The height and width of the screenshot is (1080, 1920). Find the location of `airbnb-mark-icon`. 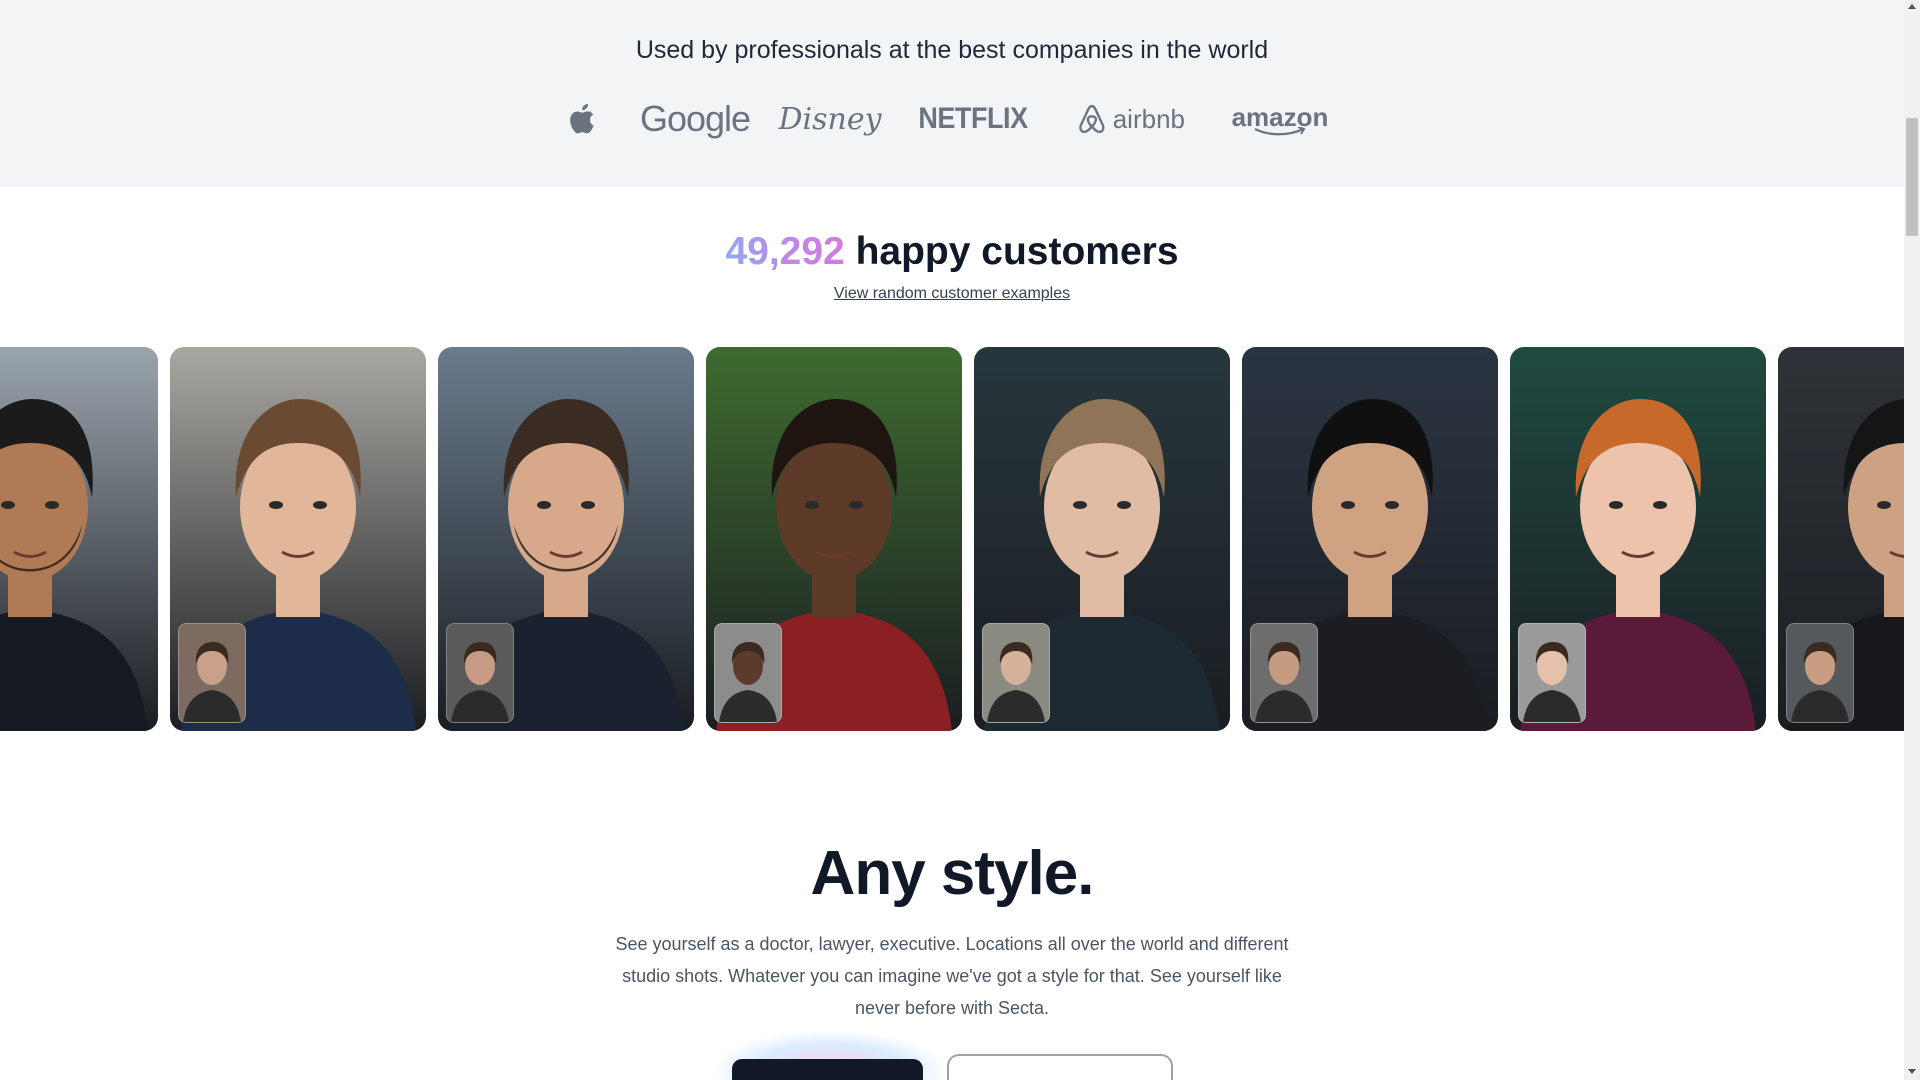

airbnb-mark-icon is located at coordinates (1092, 119).